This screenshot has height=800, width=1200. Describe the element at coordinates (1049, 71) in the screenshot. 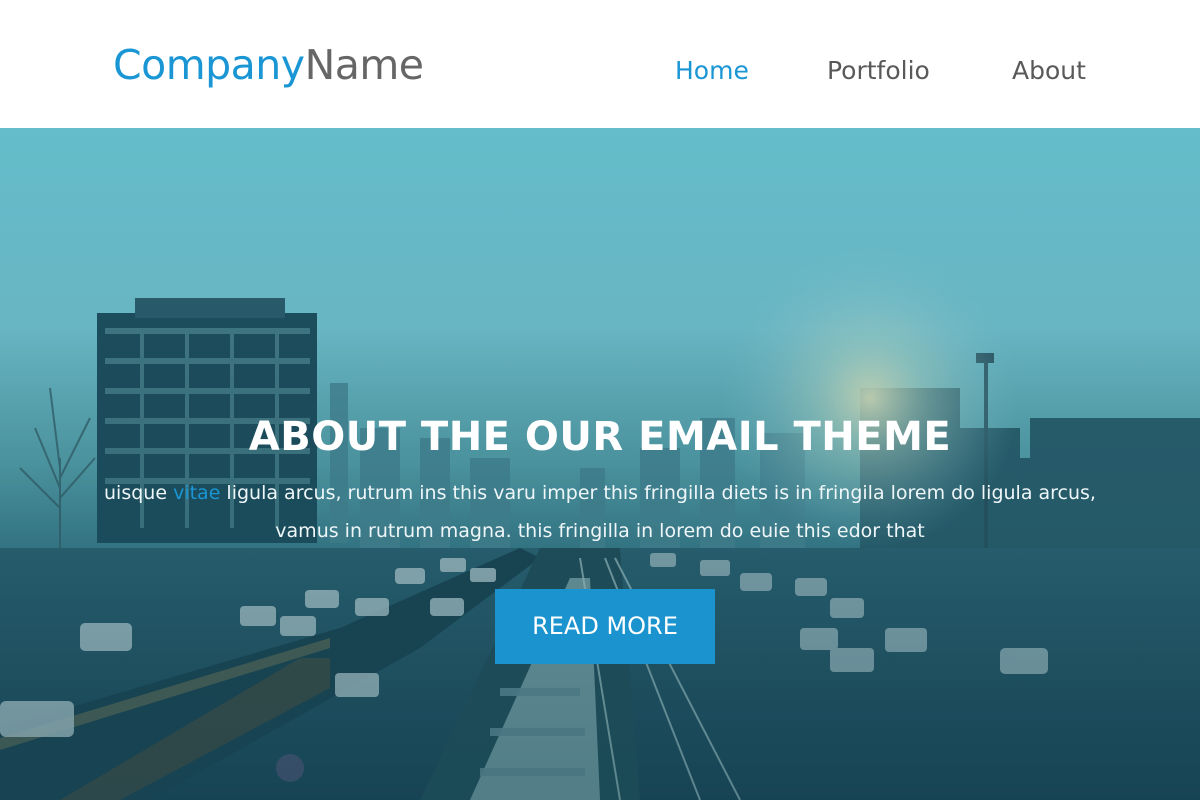

I see `nav-item-about: About` at that location.